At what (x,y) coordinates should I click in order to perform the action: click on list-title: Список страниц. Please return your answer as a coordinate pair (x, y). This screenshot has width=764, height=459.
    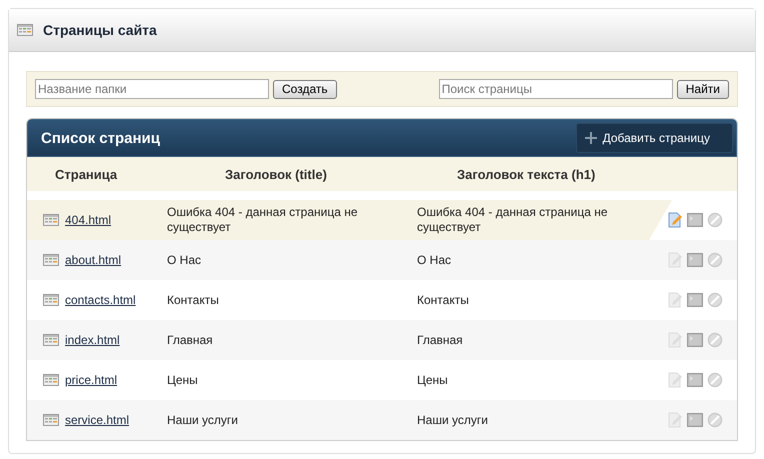
    Looking at the image, I should click on (100, 138).